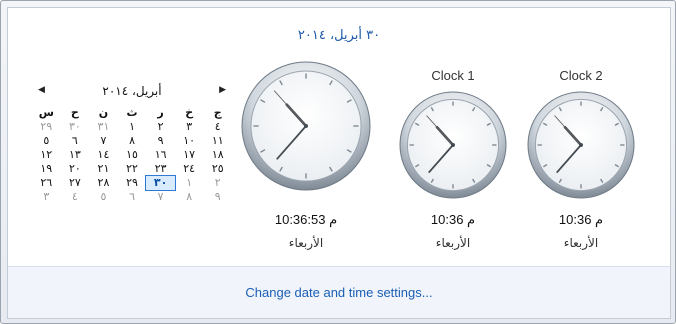 This screenshot has height=324, width=676. What do you see at coordinates (103, 112) in the screenshot?
I see `day-of-week: ن` at bounding box center [103, 112].